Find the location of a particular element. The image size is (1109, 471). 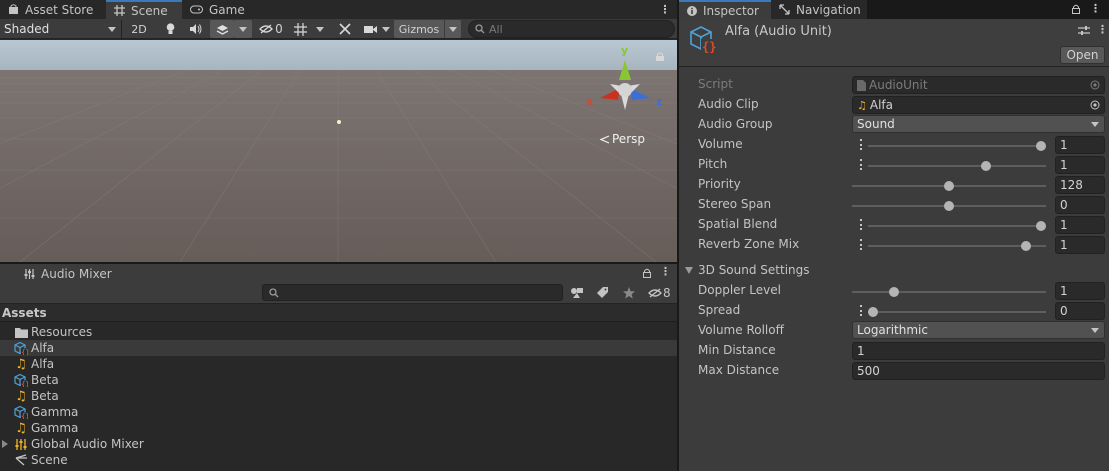

spatial-blend-slider-track is located at coordinates (957, 226).